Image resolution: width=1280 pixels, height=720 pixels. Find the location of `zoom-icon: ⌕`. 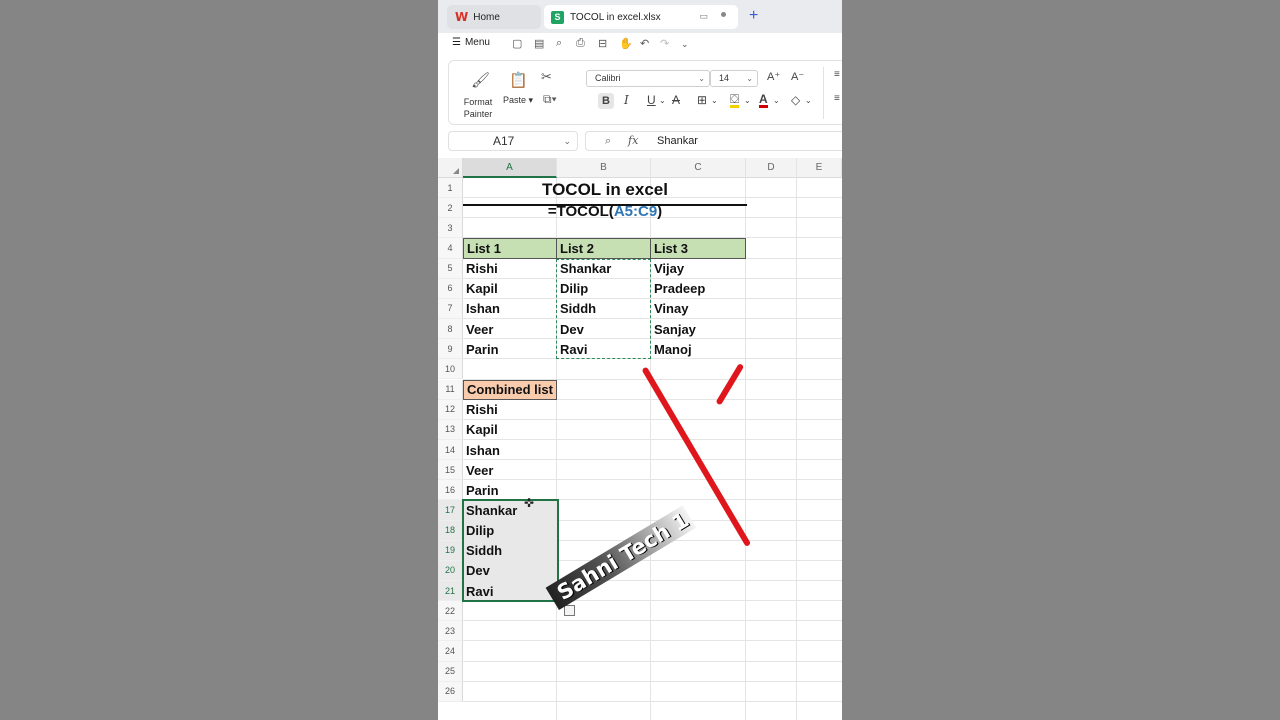

zoom-icon: ⌕ is located at coordinates (608, 141).